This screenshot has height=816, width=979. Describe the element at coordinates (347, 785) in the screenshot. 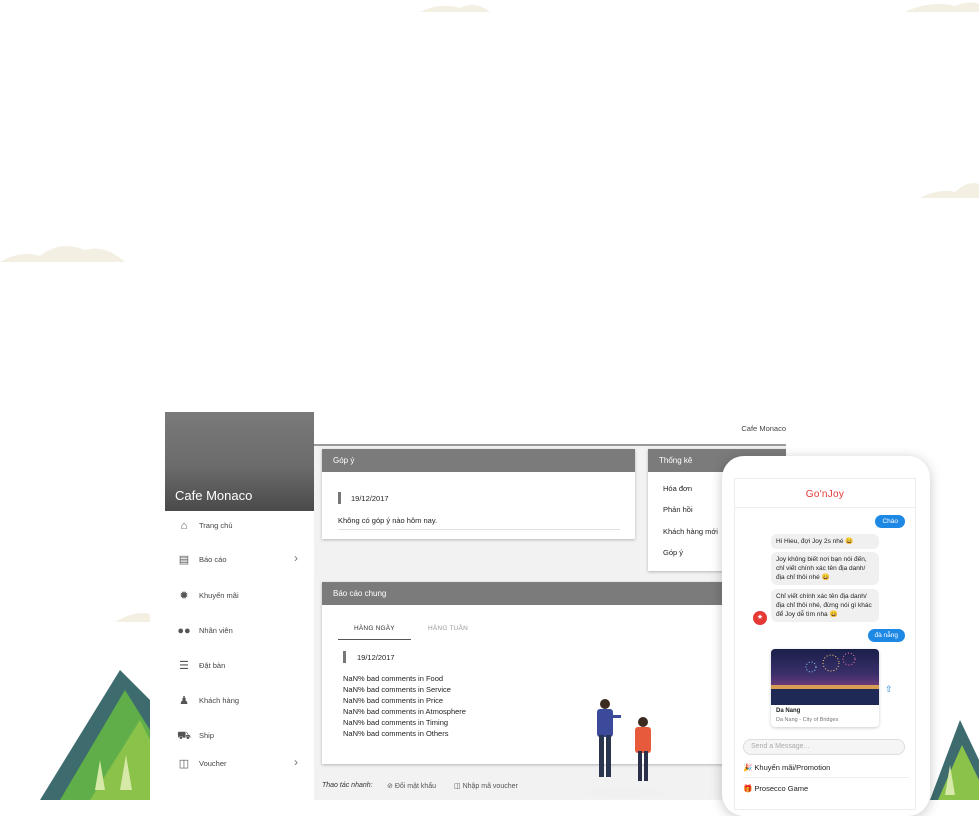

I see `quick-actions-label: Thao tác nhanh:` at that location.